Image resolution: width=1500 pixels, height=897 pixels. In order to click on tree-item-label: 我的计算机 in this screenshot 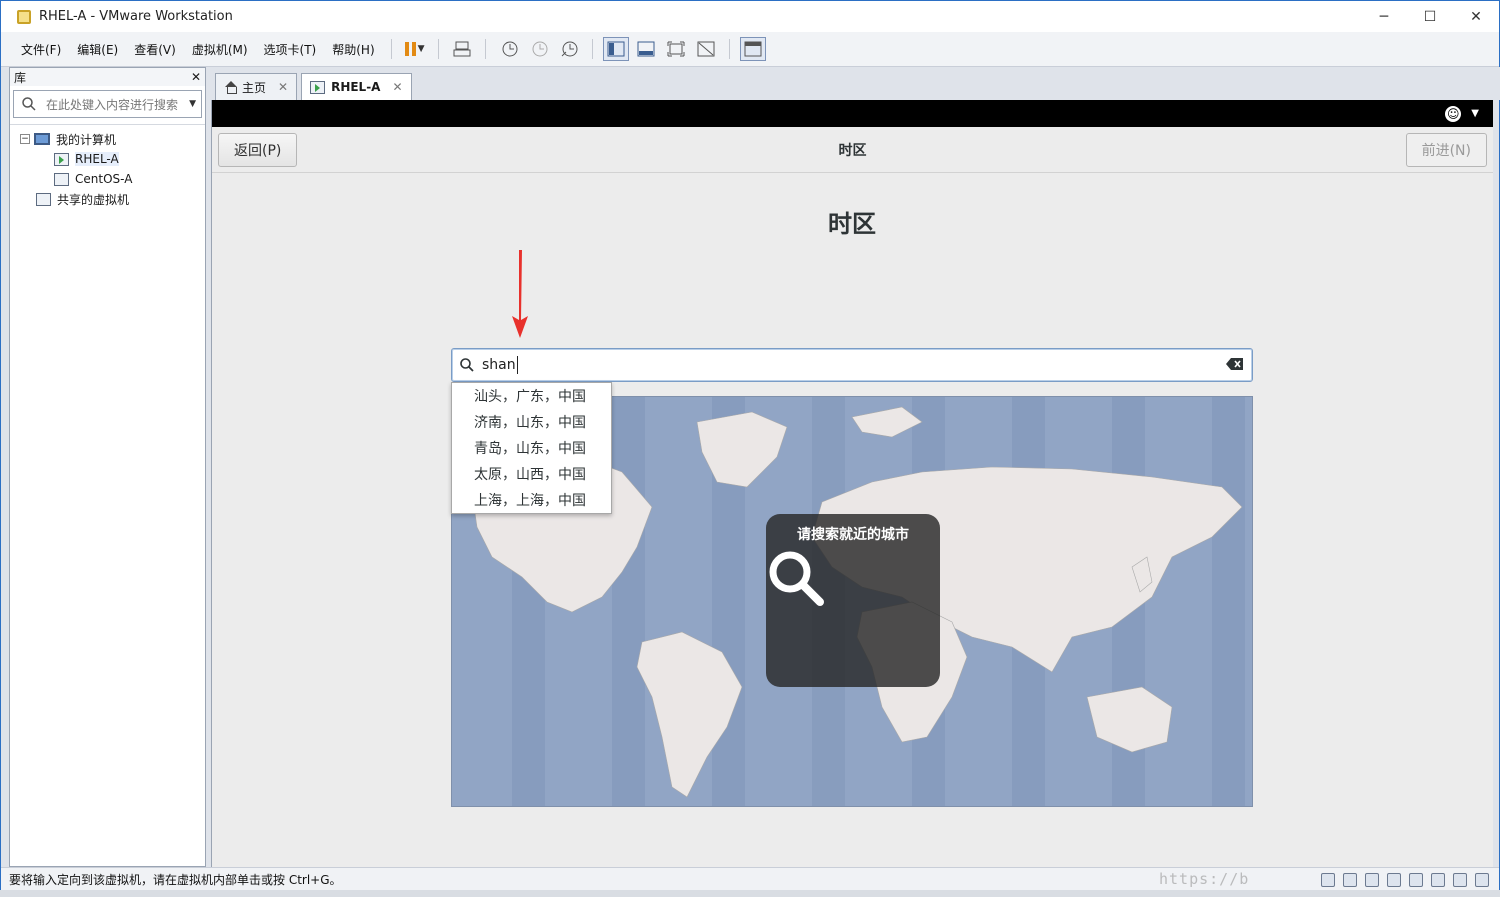, I will do `click(86, 139)`.